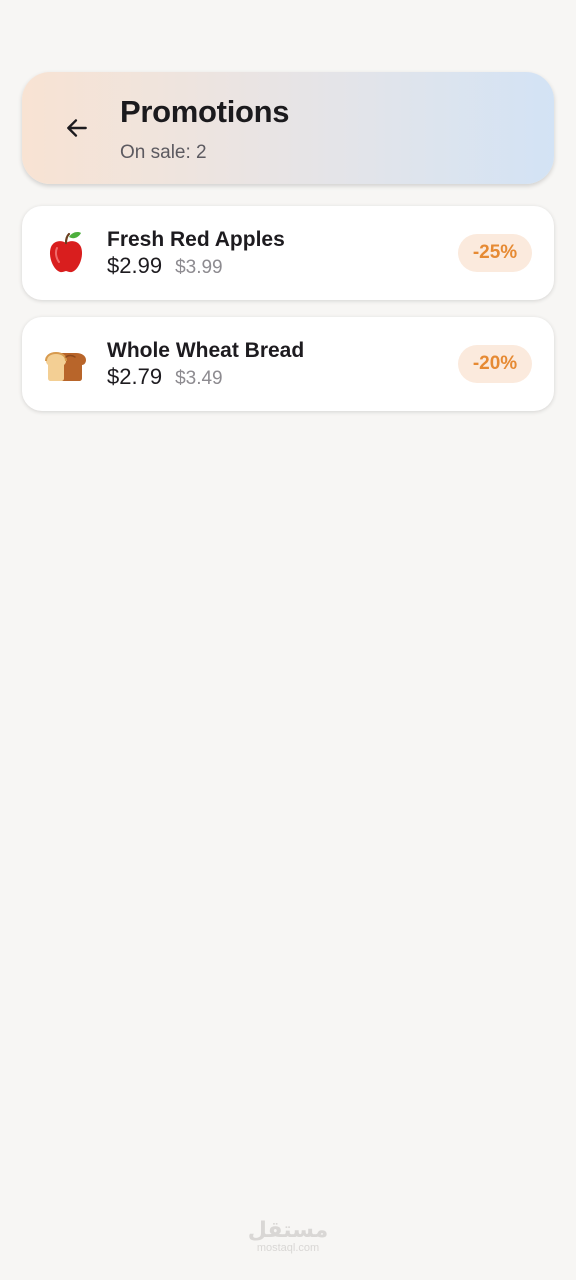 Image resolution: width=576 pixels, height=1280 pixels. Describe the element at coordinates (165, 377) in the screenshot. I see `price-row: $2.79 $3.49` at that location.